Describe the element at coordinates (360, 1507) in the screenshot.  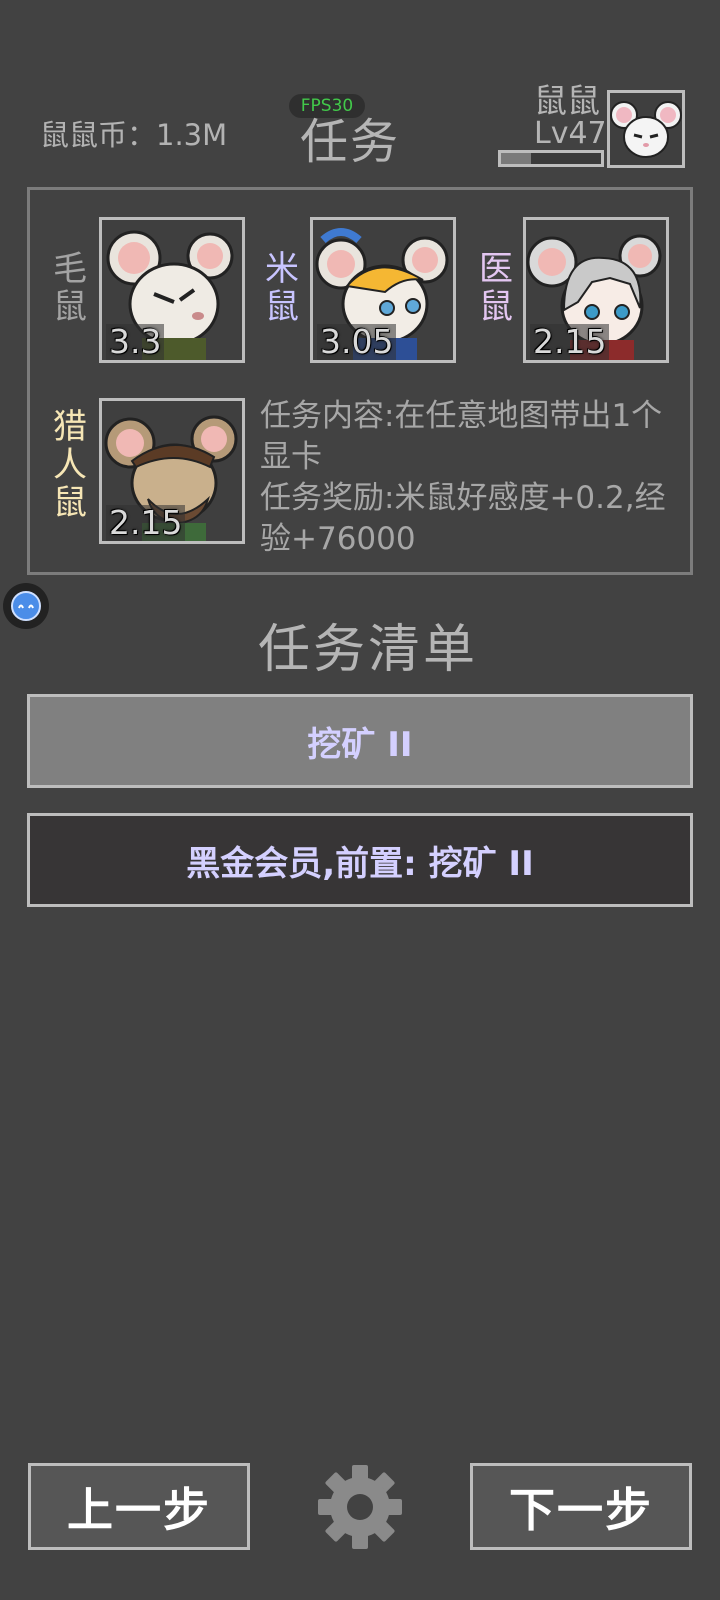
I see `gear-icon` at that location.